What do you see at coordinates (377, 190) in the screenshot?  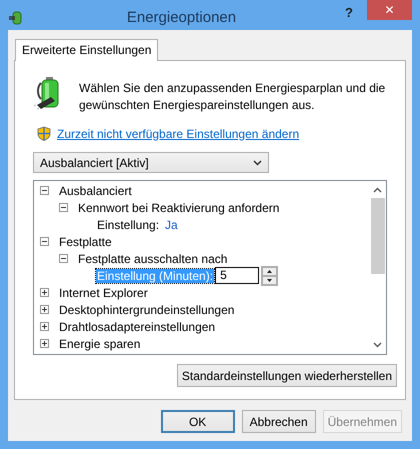 I see `scroll-up-icon` at bounding box center [377, 190].